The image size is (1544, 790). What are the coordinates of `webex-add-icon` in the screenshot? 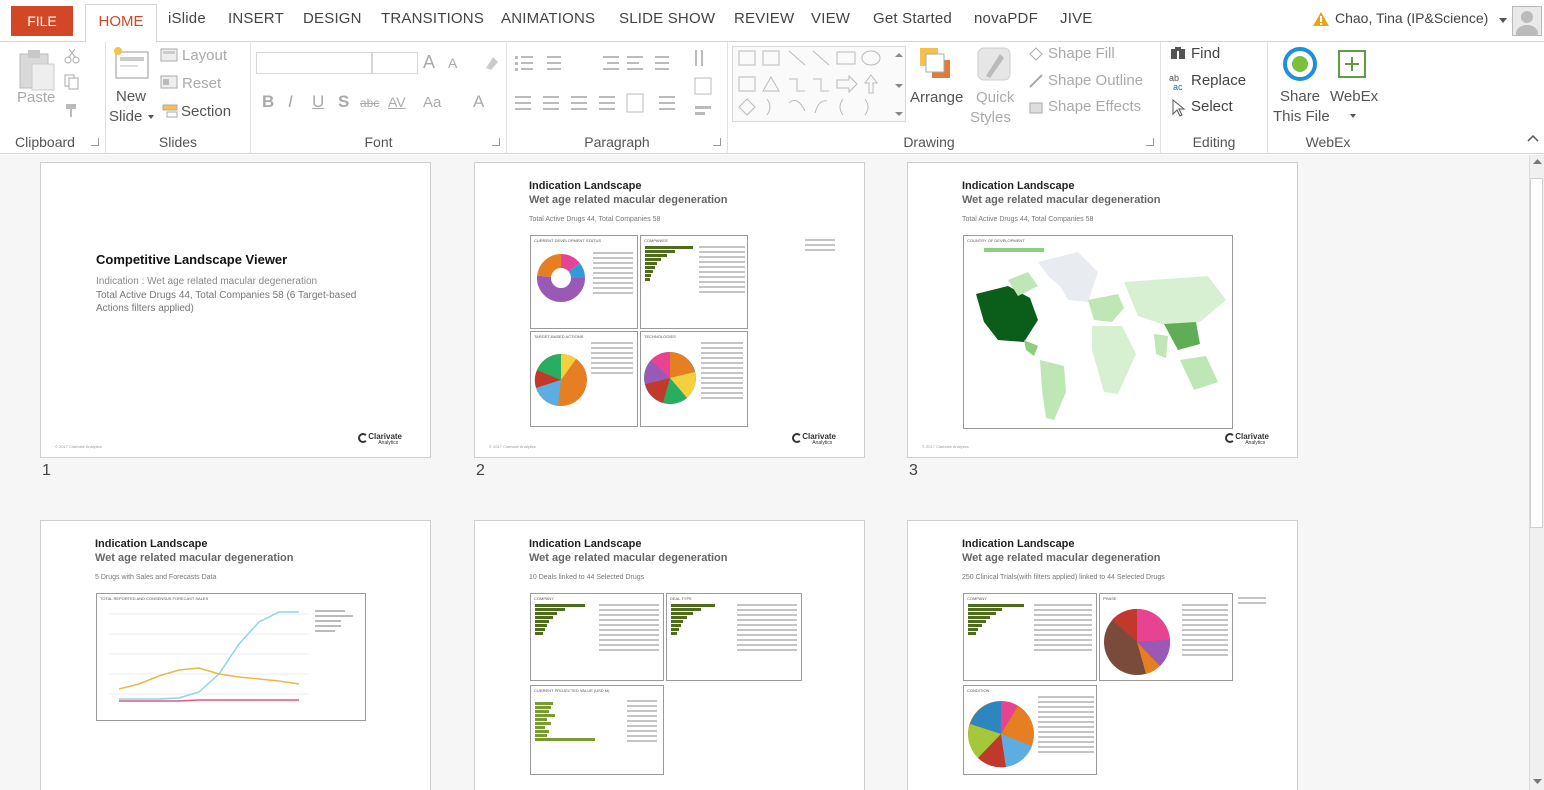 It's located at (1352, 64).